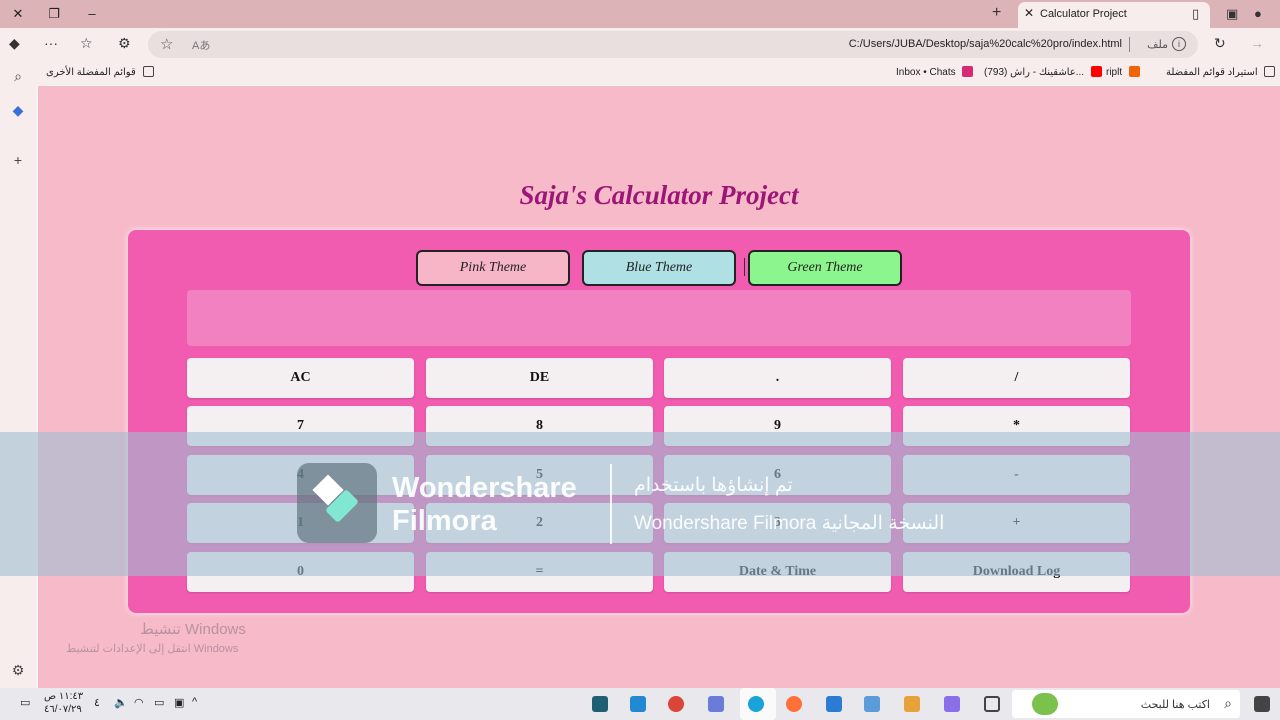 This screenshot has height=720, width=1280. What do you see at coordinates (152, 649) in the screenshot?
I see `windows-activation-hint: انتقل إلى الإعدادات لتنشيط Windows` at bounding box center [152, 649].